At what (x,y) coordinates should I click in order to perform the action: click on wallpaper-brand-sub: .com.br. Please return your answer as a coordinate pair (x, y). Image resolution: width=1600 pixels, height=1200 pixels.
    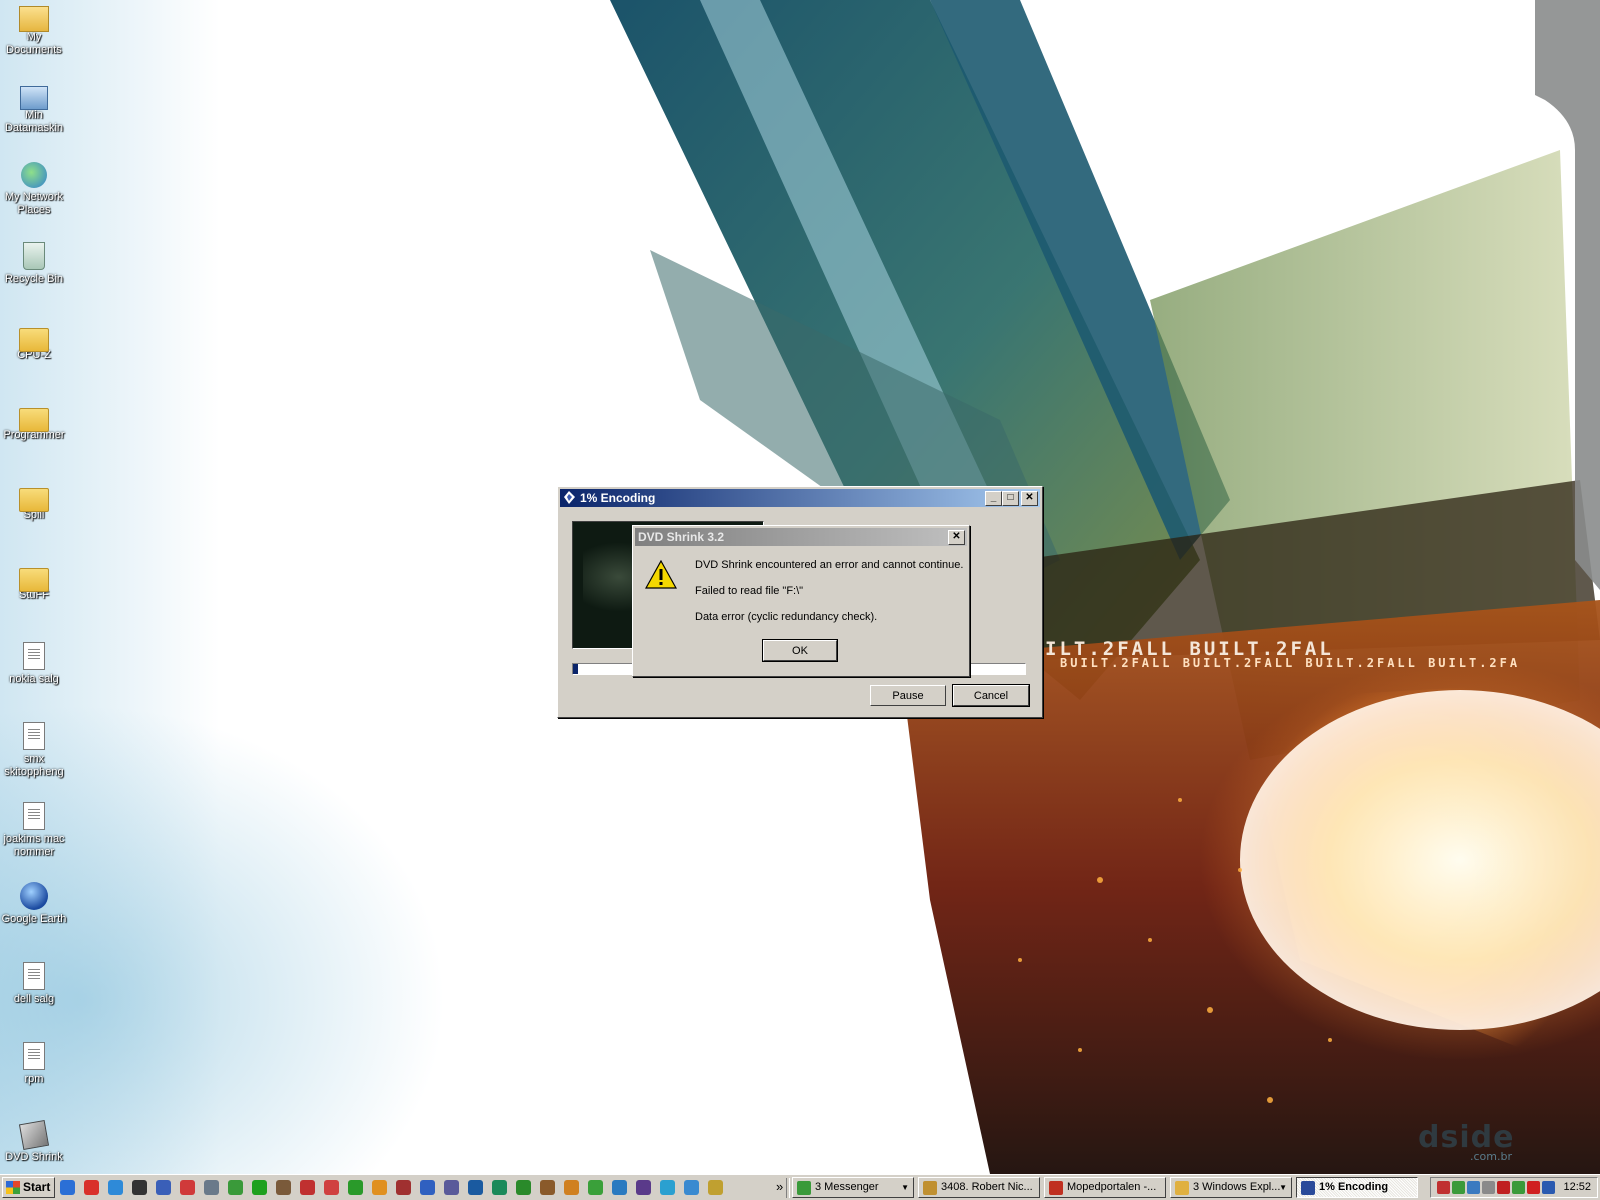
    Looking at the image, I should click on (1491, 1156).